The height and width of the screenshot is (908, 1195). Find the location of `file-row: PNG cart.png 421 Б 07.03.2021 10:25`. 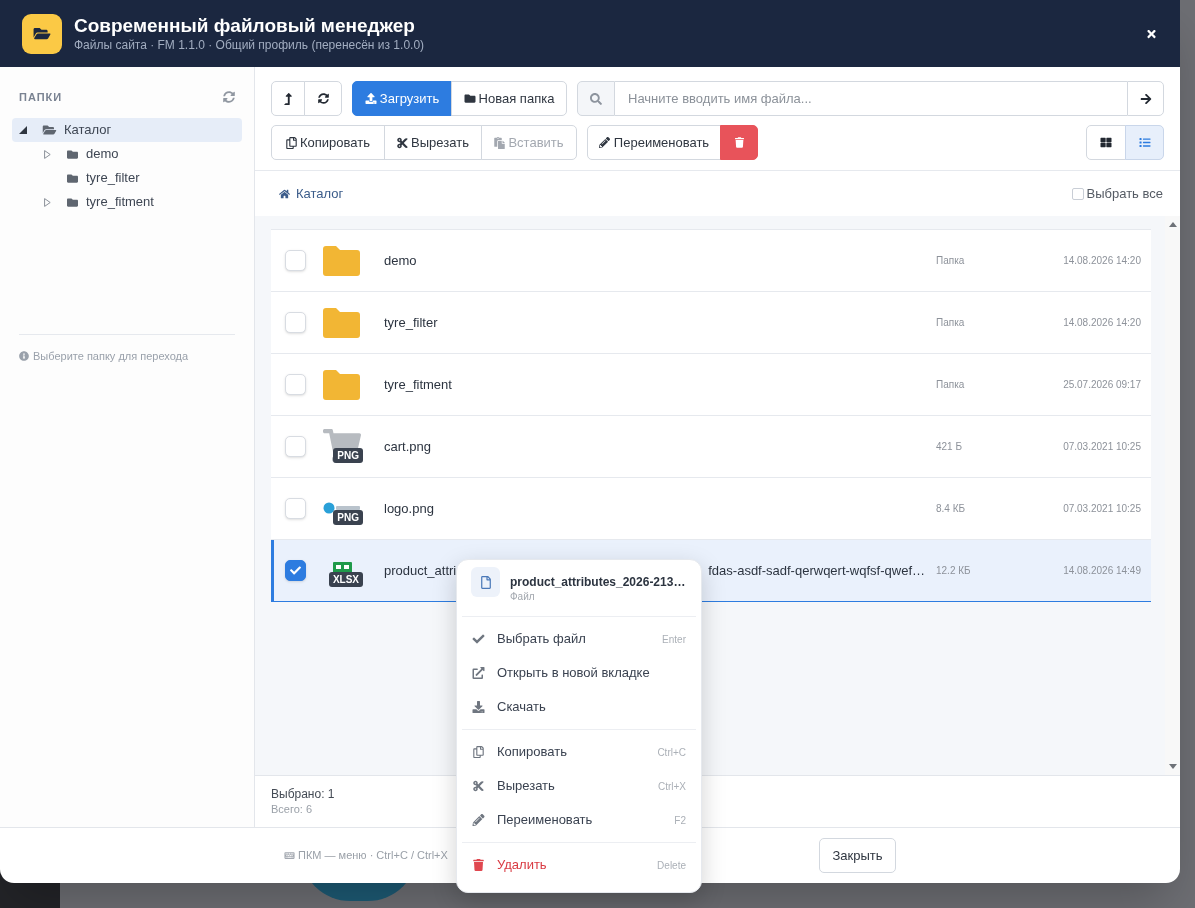

file-row: PNG cart.png 421 Б 07.03.2021 10:25 is located at coordinates (711, 447).